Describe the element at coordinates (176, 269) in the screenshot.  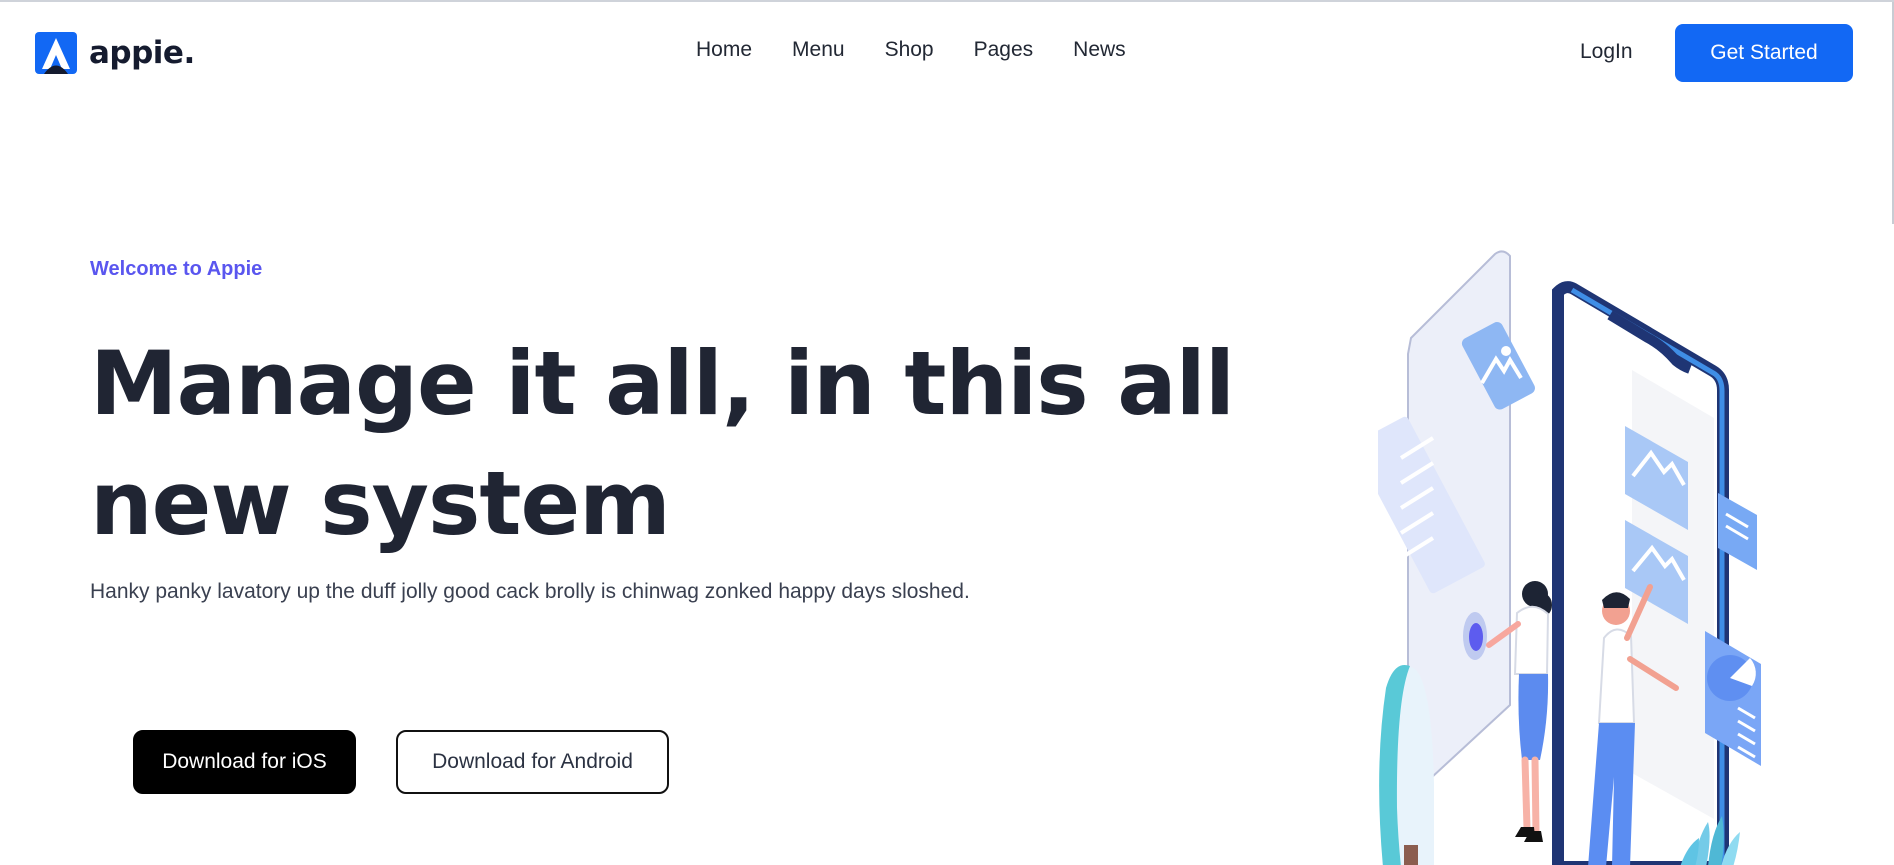
I see `hero-eyebrow: Welcome to Appie` at that location.